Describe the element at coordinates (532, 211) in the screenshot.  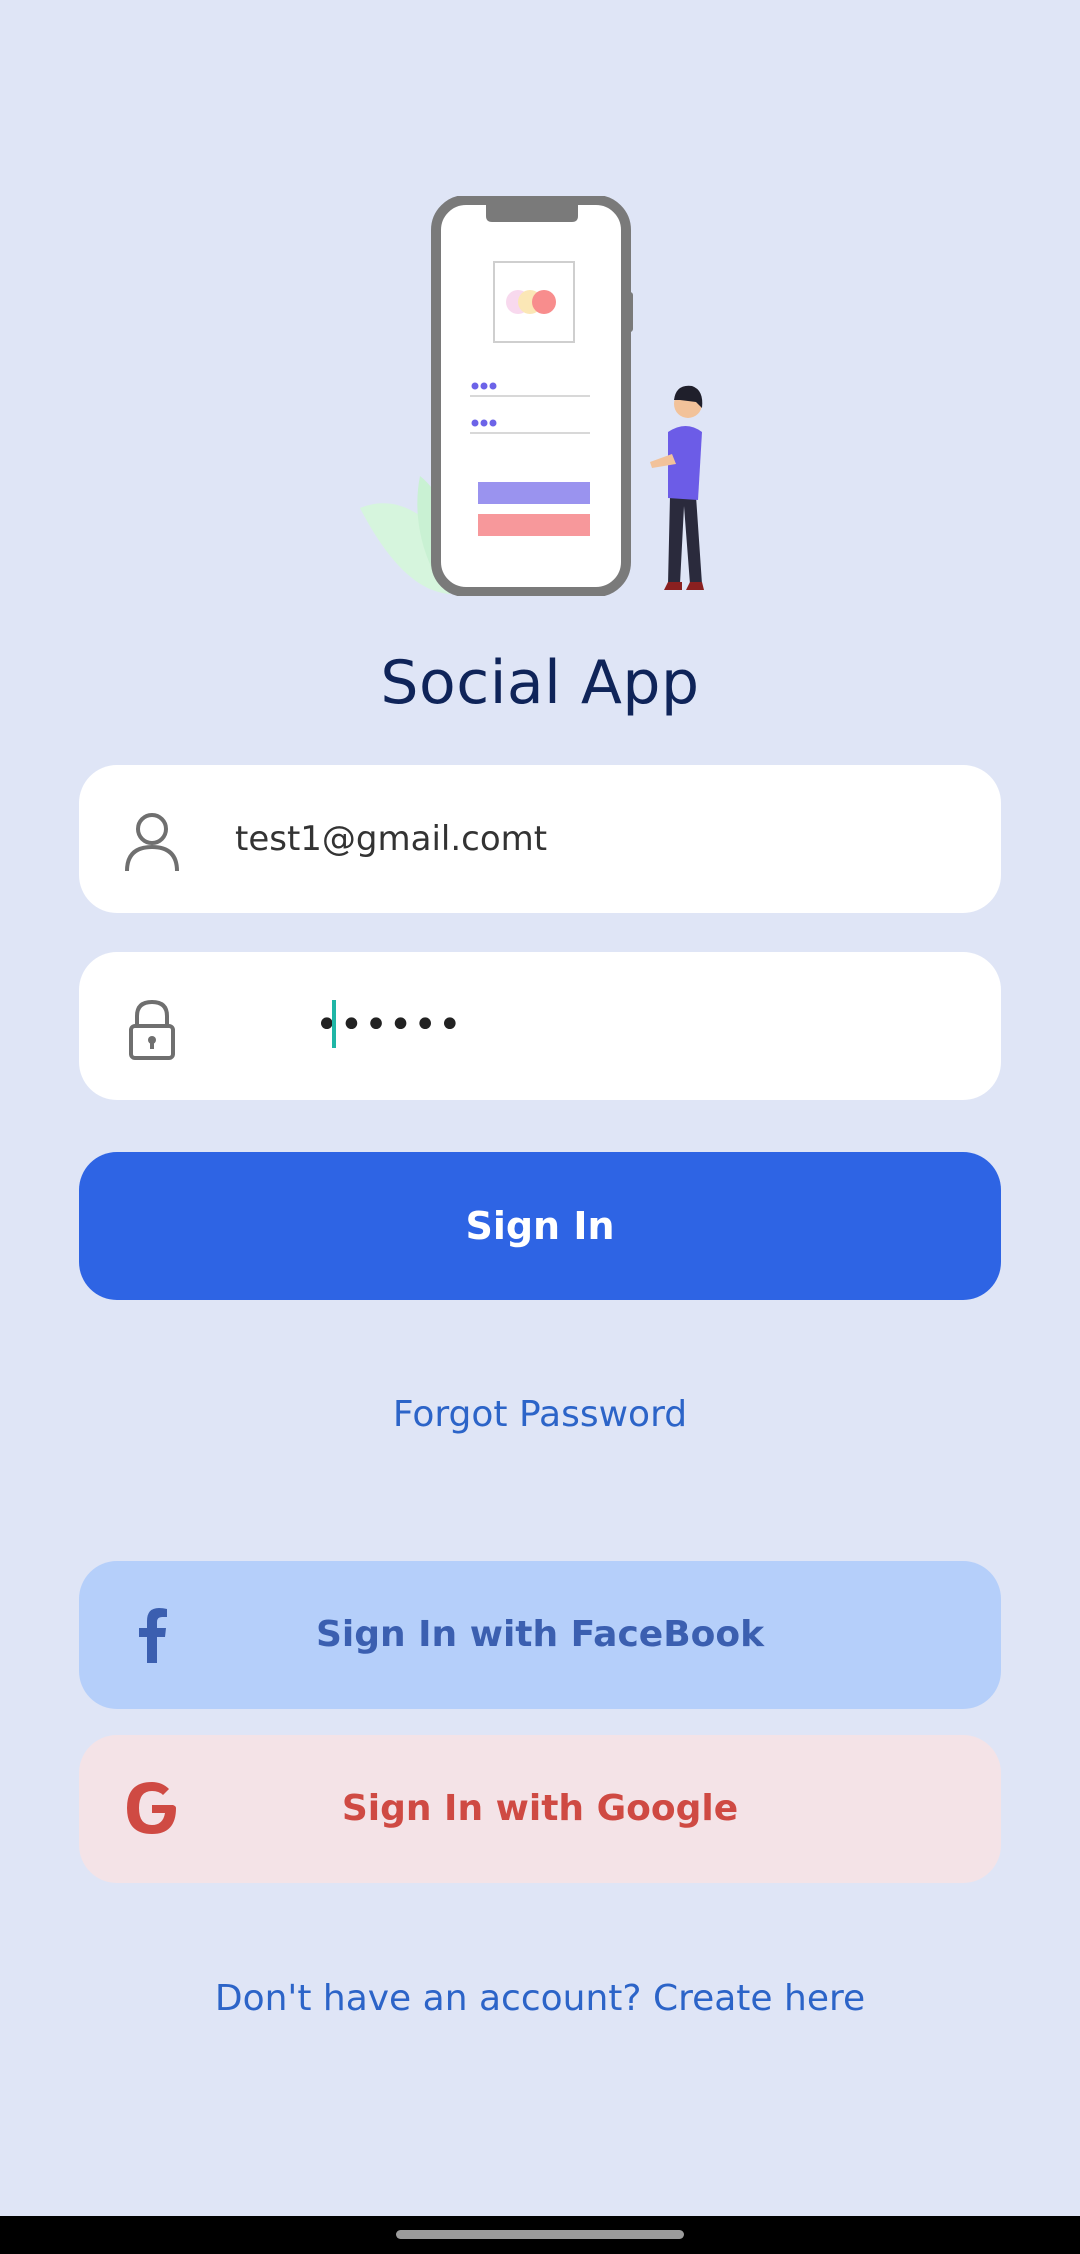
I see `phone-notch` at that location.